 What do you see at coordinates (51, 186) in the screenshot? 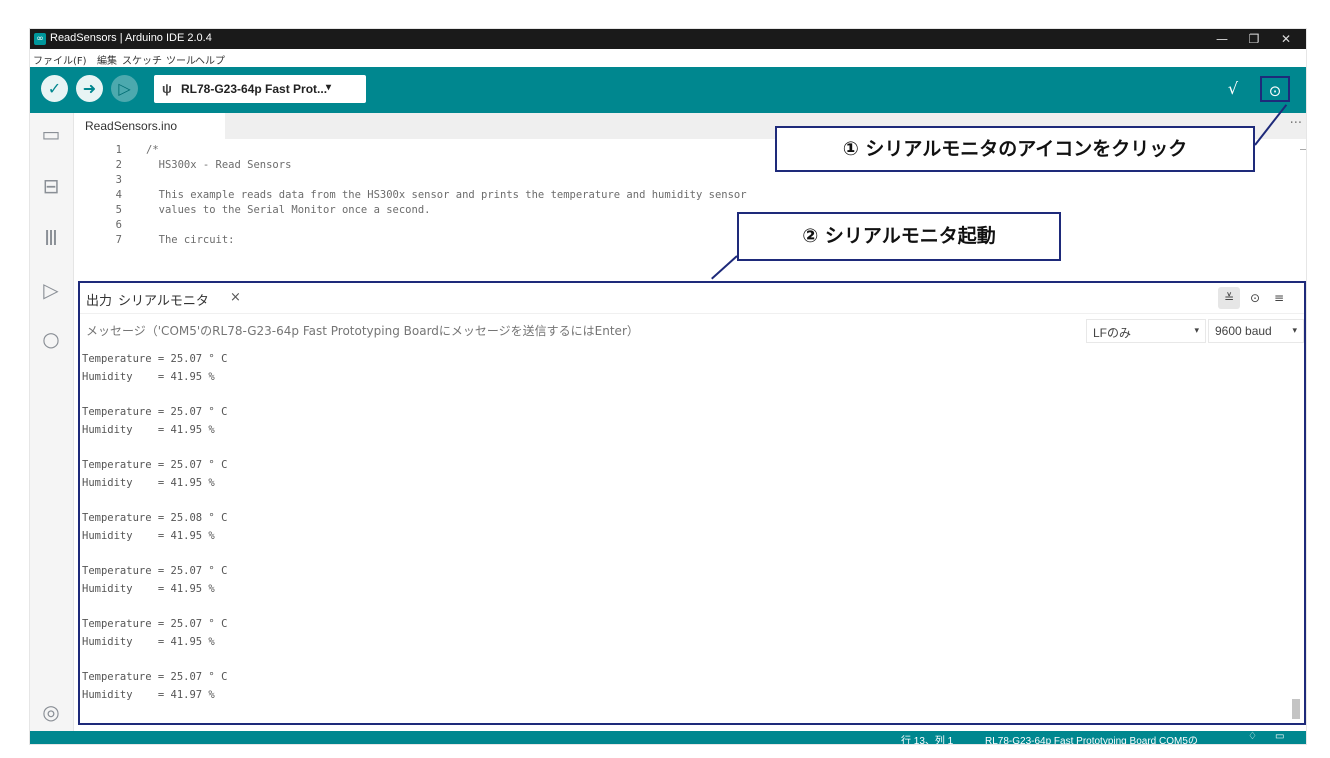
I see `board-manager-icon: ⊟` at bounding box center [51, 186].